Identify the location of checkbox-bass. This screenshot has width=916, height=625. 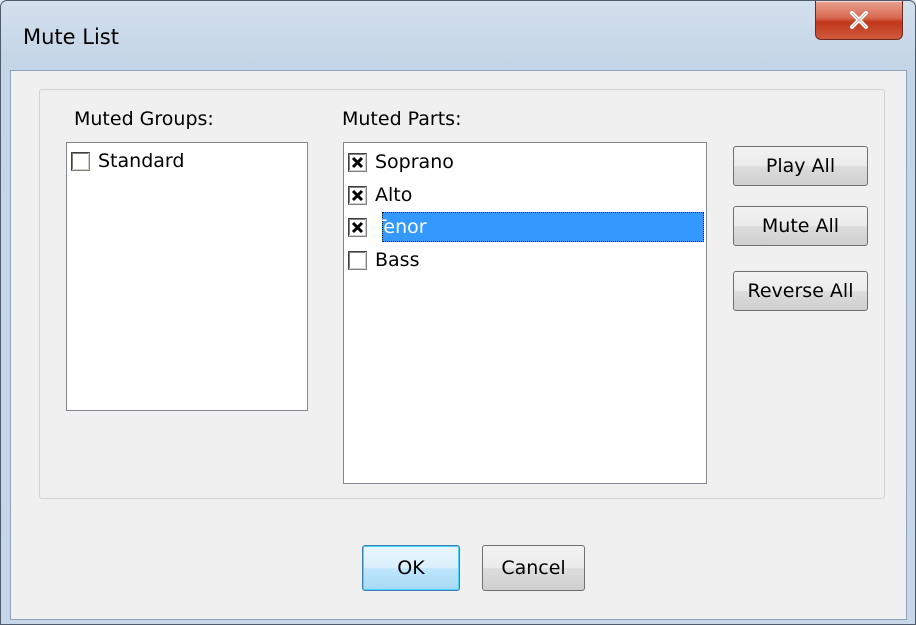
(357, 260).